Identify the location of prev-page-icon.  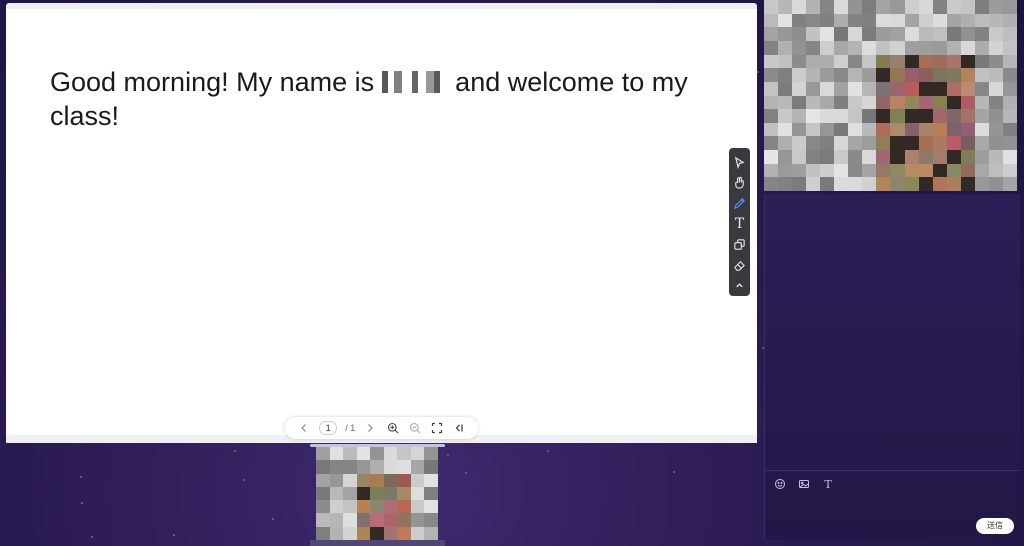
(304, 428).